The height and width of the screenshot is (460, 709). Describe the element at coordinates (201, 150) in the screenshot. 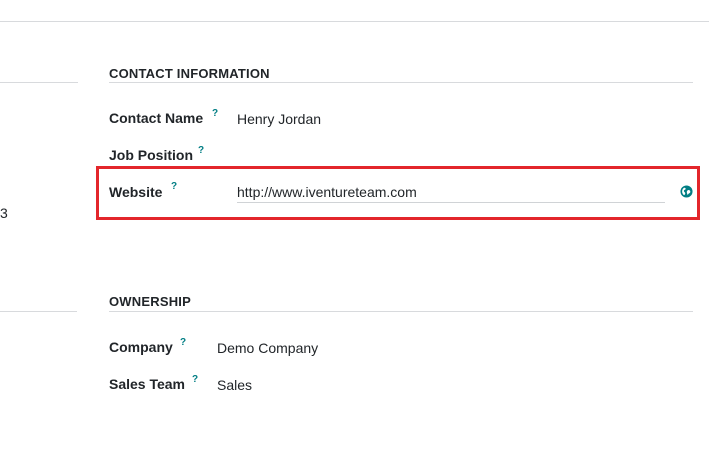

I see `job-position-help-tooltip: ?` at that location.